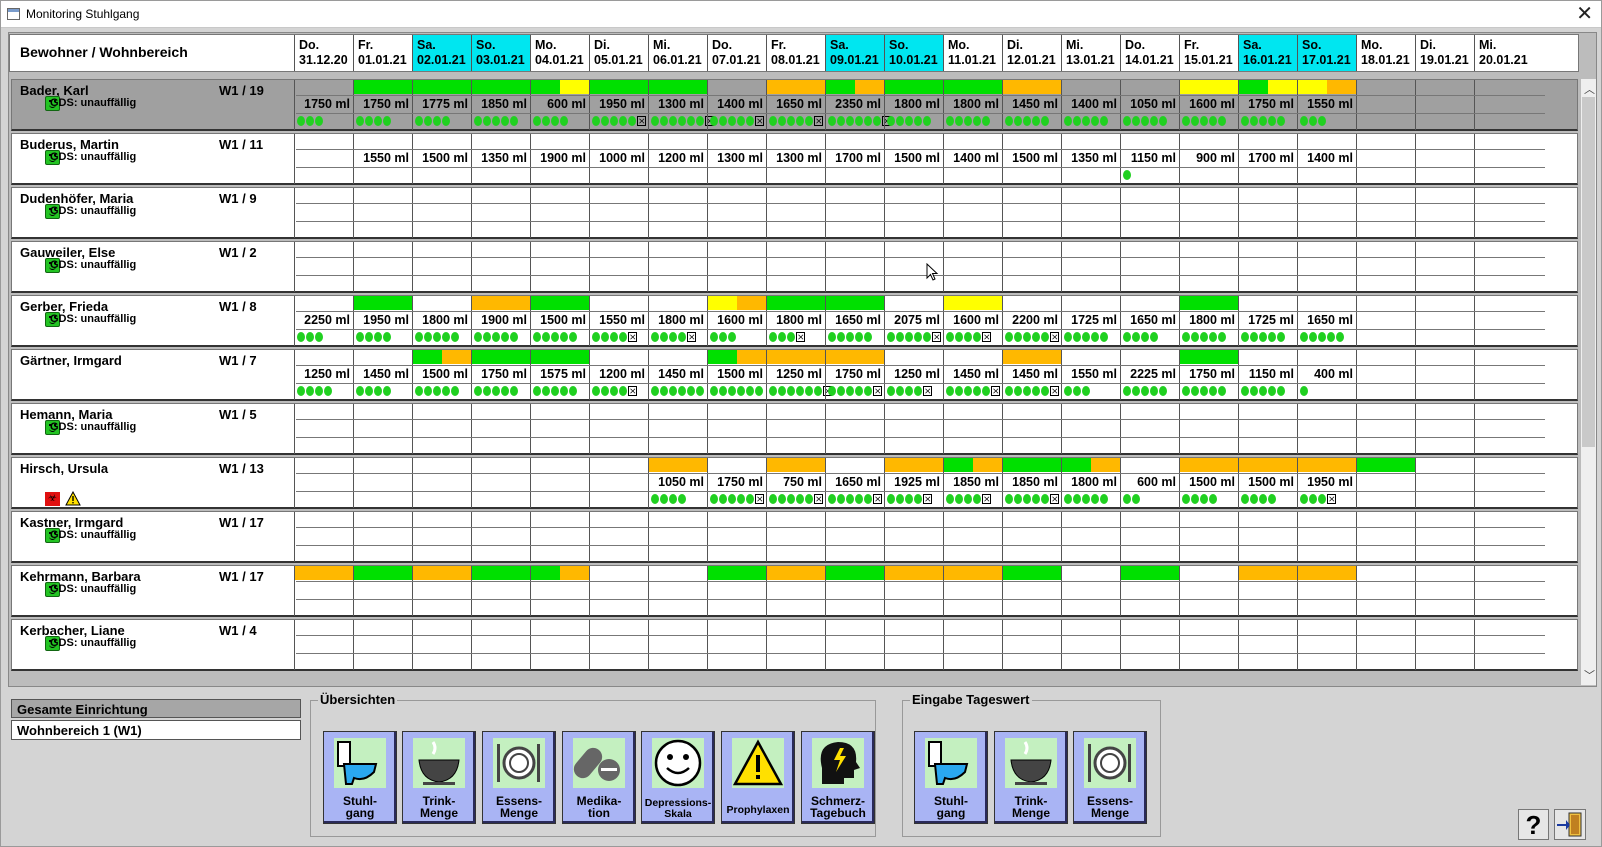 Image resolution: width=1602 pixels, height=847 pixels. I want to click on date-header-cell: Di. 05.01.21, so click(618, 53).